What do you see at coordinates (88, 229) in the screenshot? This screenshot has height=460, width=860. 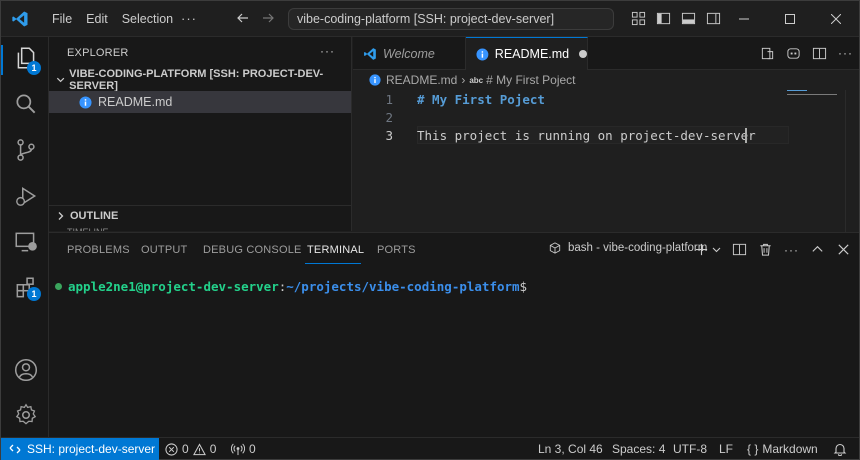 I see `timeline-section: TIMELINE` at bounding box center [88, 229].